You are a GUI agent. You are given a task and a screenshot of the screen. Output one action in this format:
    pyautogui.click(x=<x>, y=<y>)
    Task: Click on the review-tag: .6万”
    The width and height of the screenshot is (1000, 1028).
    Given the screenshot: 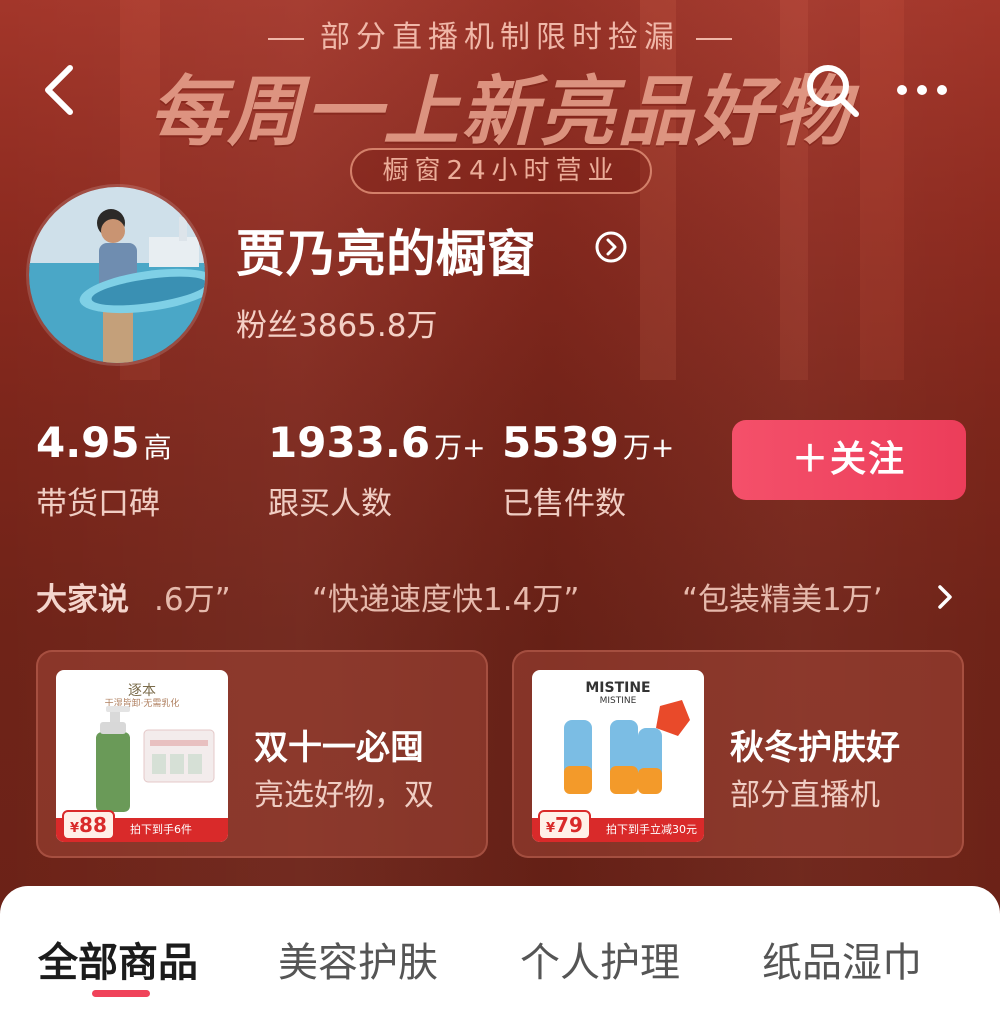 What is the action you would take?
    pyautogui.click(x=192, y=599)
    